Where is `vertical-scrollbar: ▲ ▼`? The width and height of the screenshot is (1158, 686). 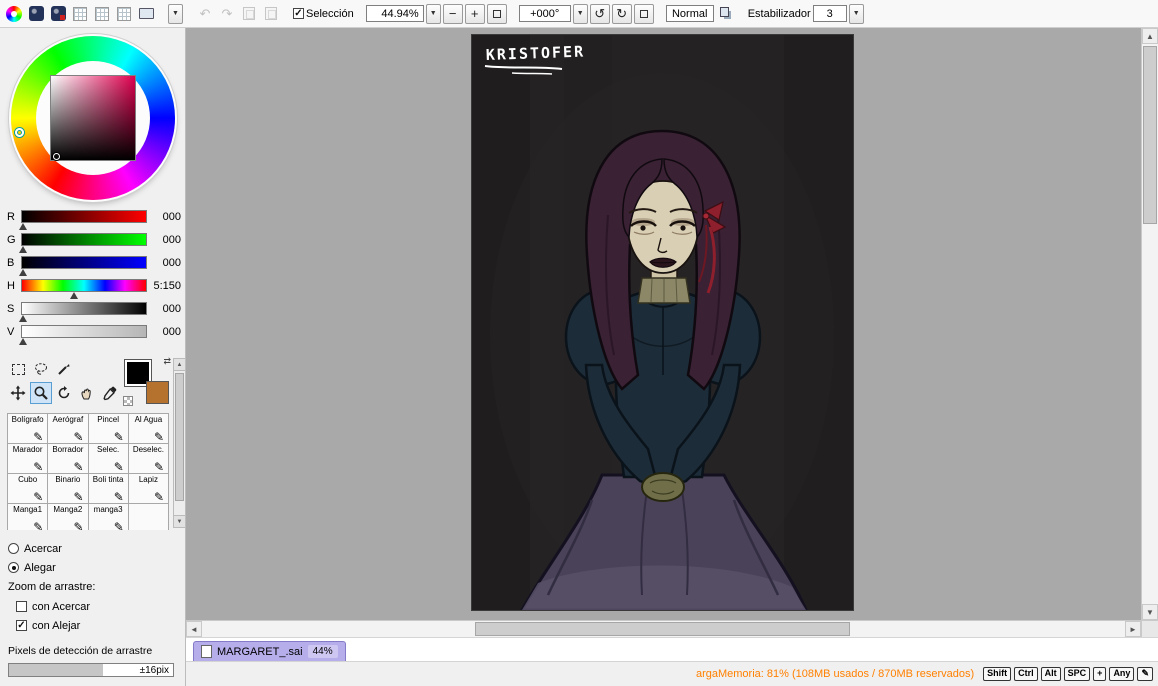
vertical-scrollbar: ▲ ▼ is located at coordinates (1149, 324).